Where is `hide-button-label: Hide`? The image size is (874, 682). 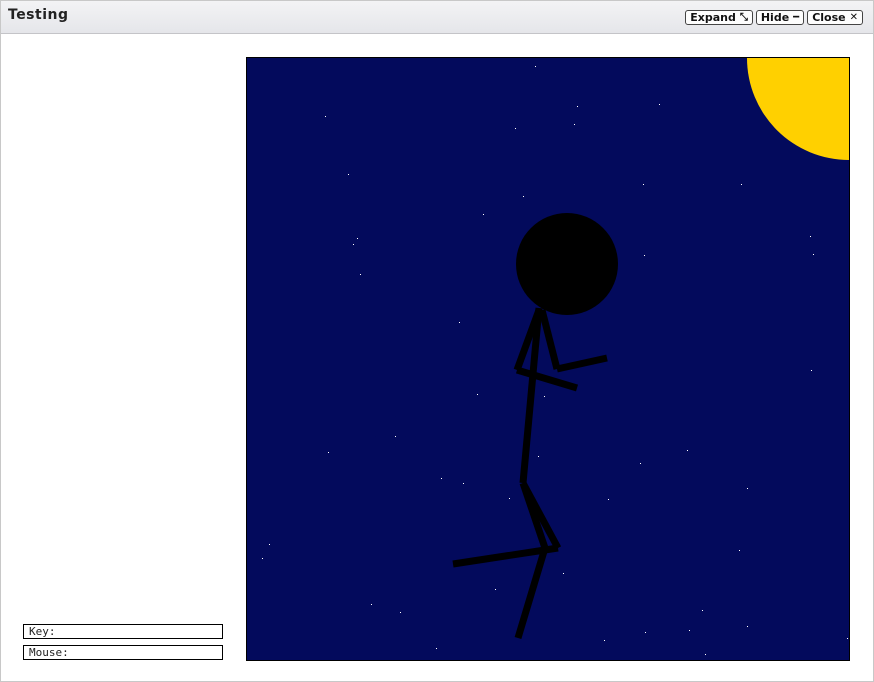 hide-button-label: Hide is located at coordinates (775, 17).